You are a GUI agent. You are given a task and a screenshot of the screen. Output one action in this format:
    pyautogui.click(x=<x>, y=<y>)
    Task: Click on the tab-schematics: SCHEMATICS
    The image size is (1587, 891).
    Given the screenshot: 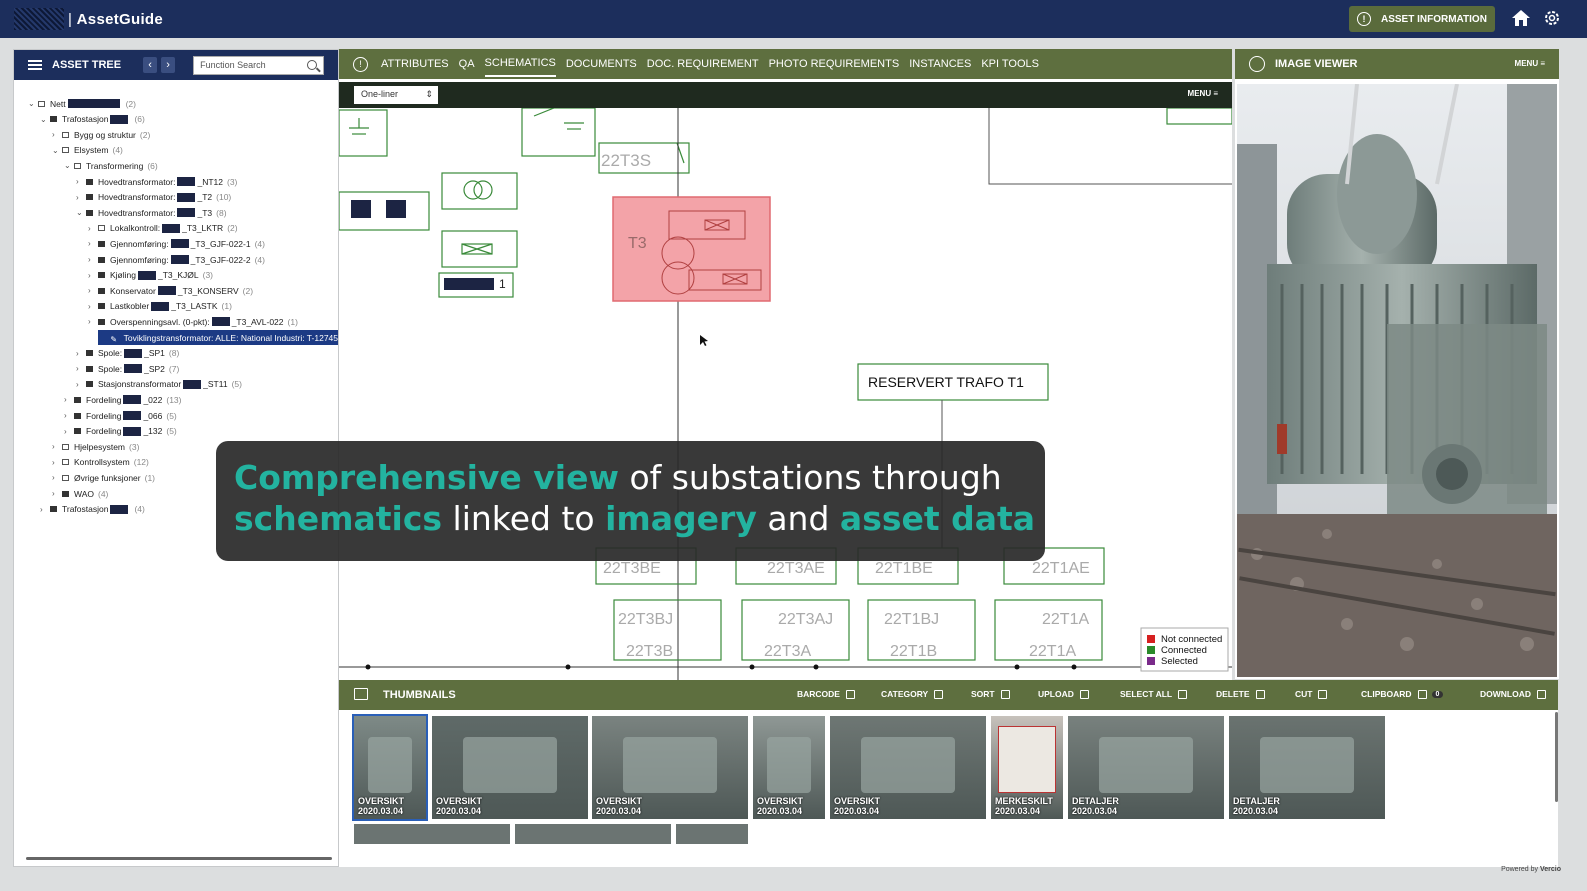 What is the action you would take?
    pyautogui.click(x=520, y=64)
    